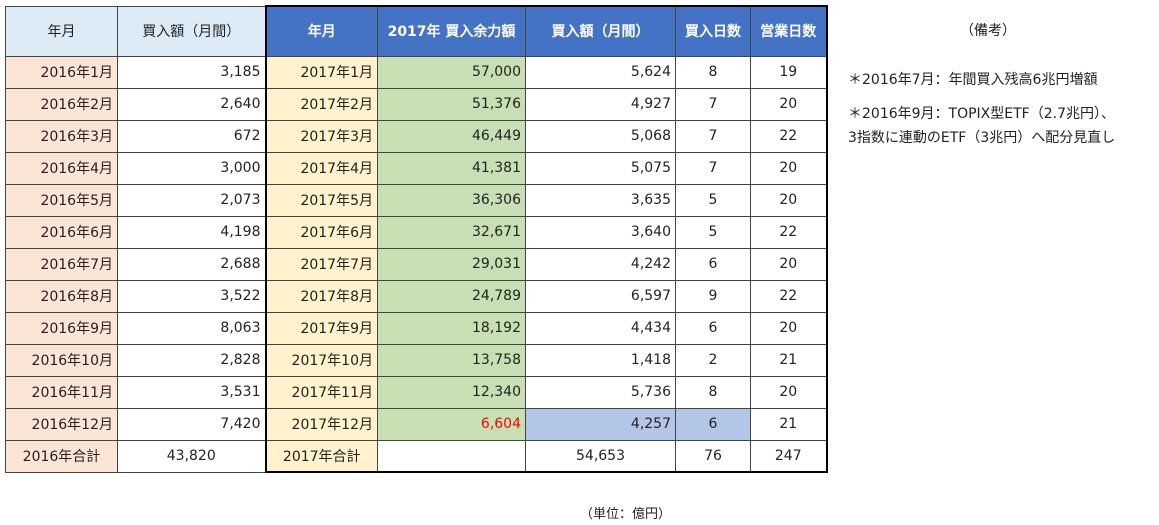 Image resolution: width=1159 pixels, height=525 pixels. I want to click on row-buy-days: 2, so click(713, 360).